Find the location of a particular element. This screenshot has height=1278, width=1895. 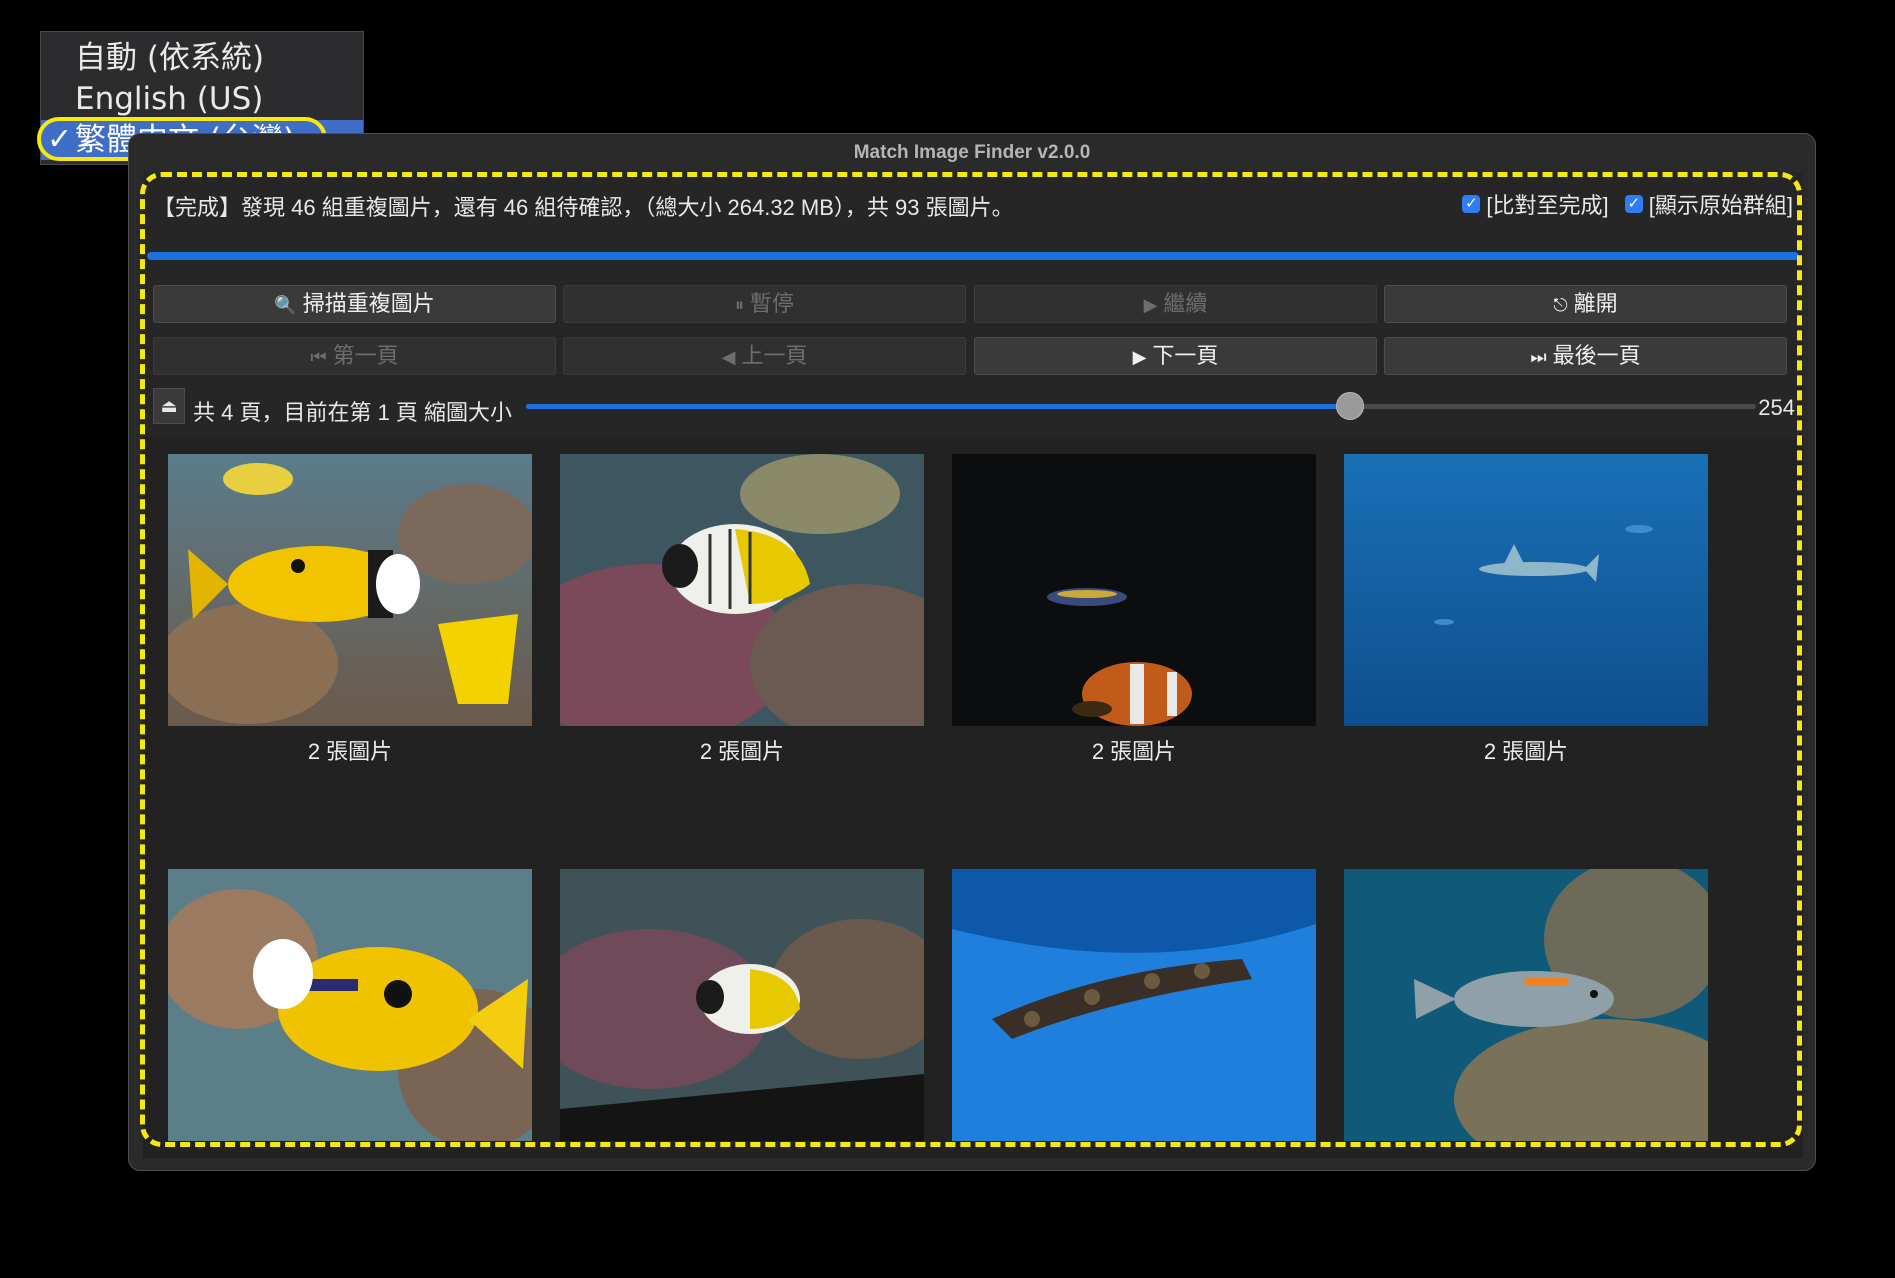

window-title: Match Image Finder v2.0.0 is located at coordinates (972, 152).